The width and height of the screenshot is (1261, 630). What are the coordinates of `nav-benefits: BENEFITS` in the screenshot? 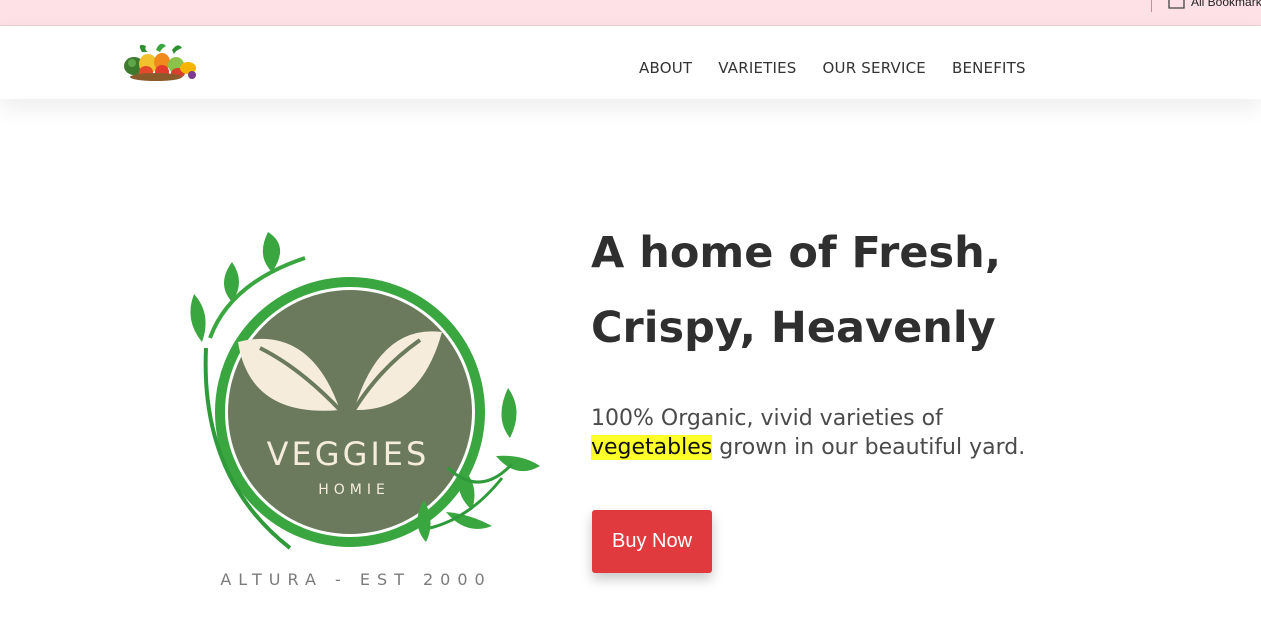 It's located at (989, 68).